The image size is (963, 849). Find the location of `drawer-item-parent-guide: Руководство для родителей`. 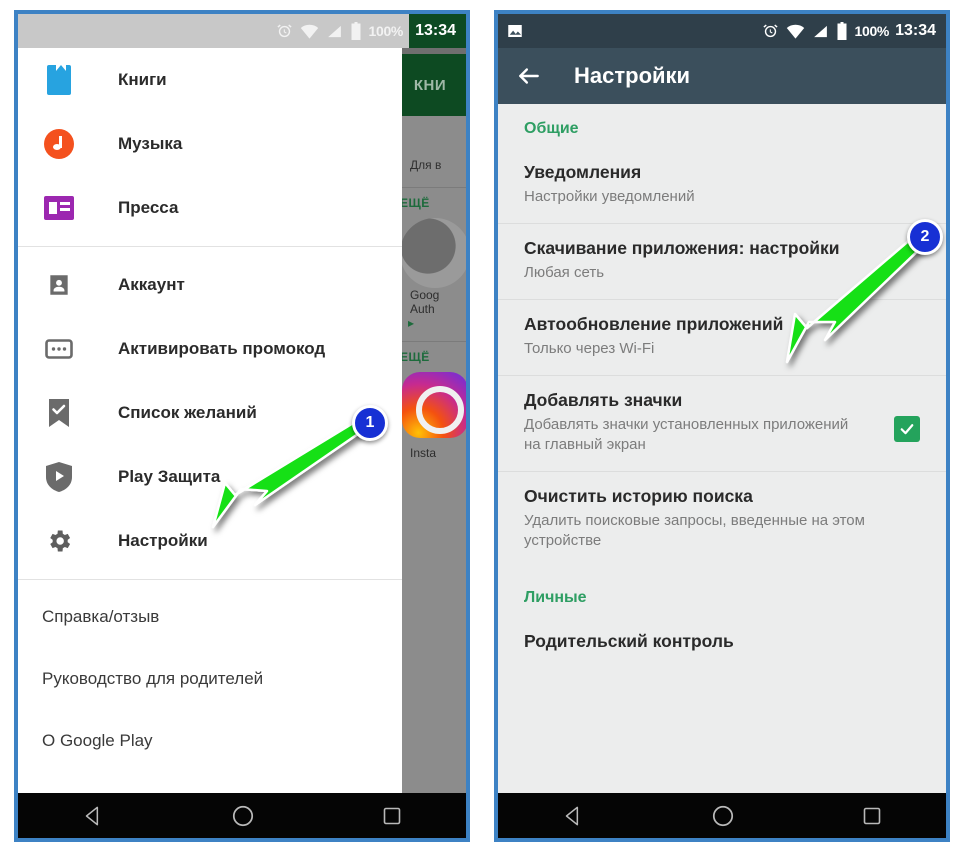

drawer-item-parent-guide: Руководство для родителей is located at coordinates (210, 679).